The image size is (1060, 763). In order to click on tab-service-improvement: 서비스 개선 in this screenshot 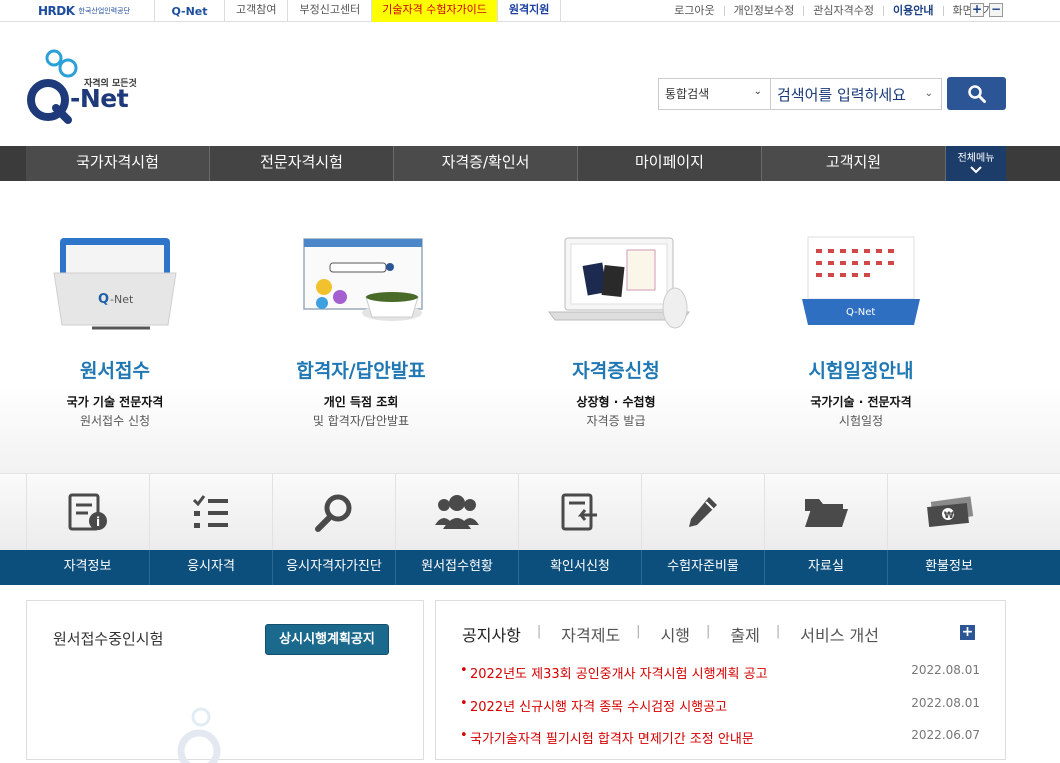, I will do `click(847, 634)`.